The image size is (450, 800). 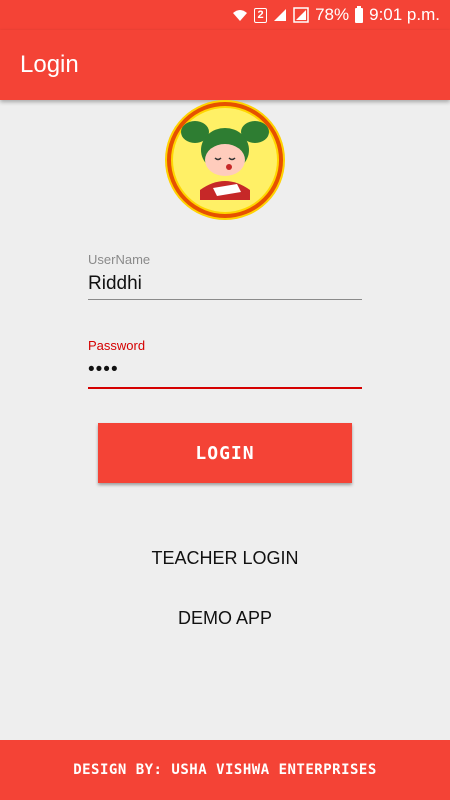 I want to click on password-field: Password ••••, so click(x=225, y=363).